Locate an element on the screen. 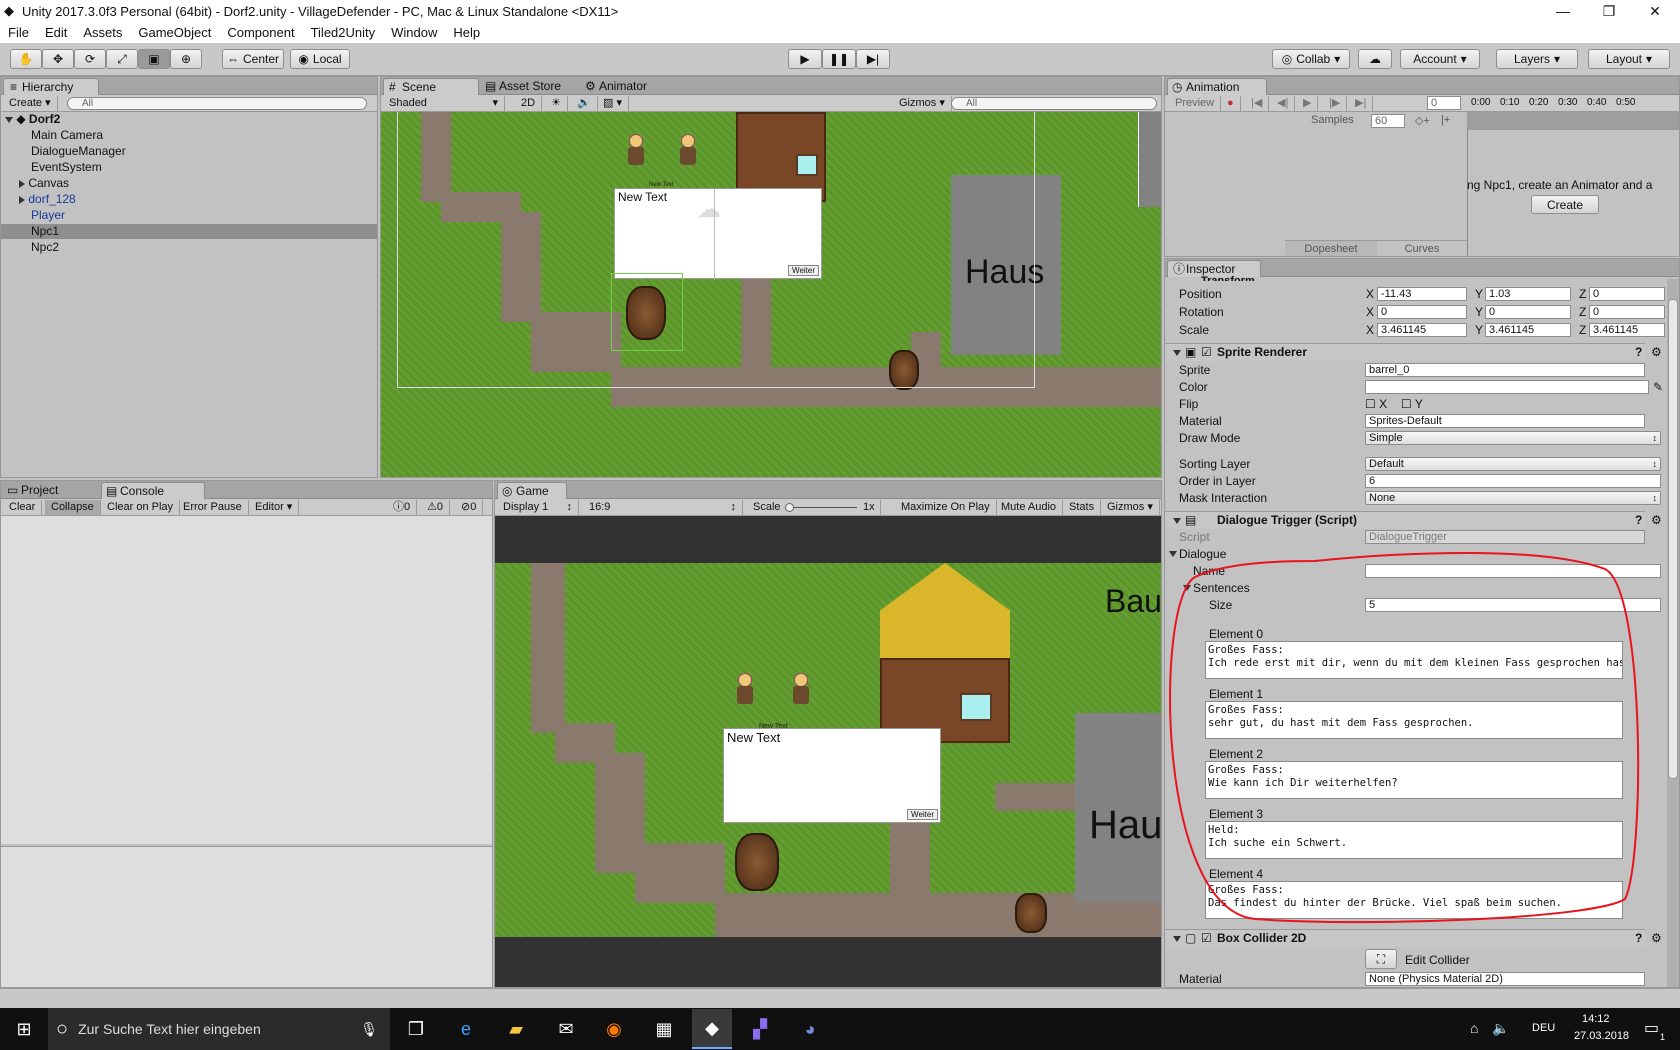  gizmos-dropdown: Gizmos ▾ is located at coordinates (922, 103).